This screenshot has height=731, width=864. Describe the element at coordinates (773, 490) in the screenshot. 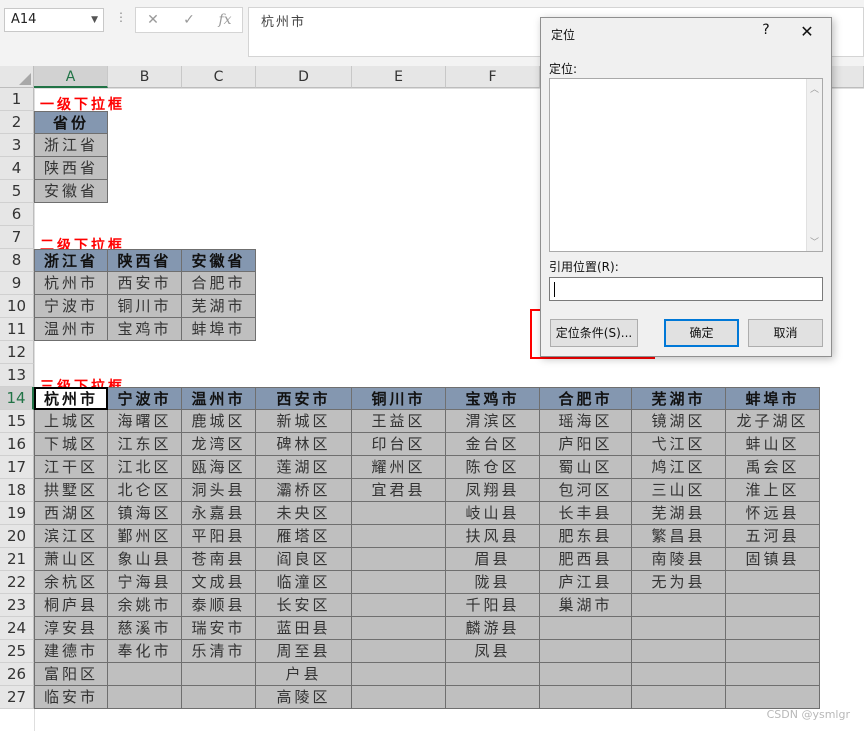

I see `table-cell: 淮上区` at that location.